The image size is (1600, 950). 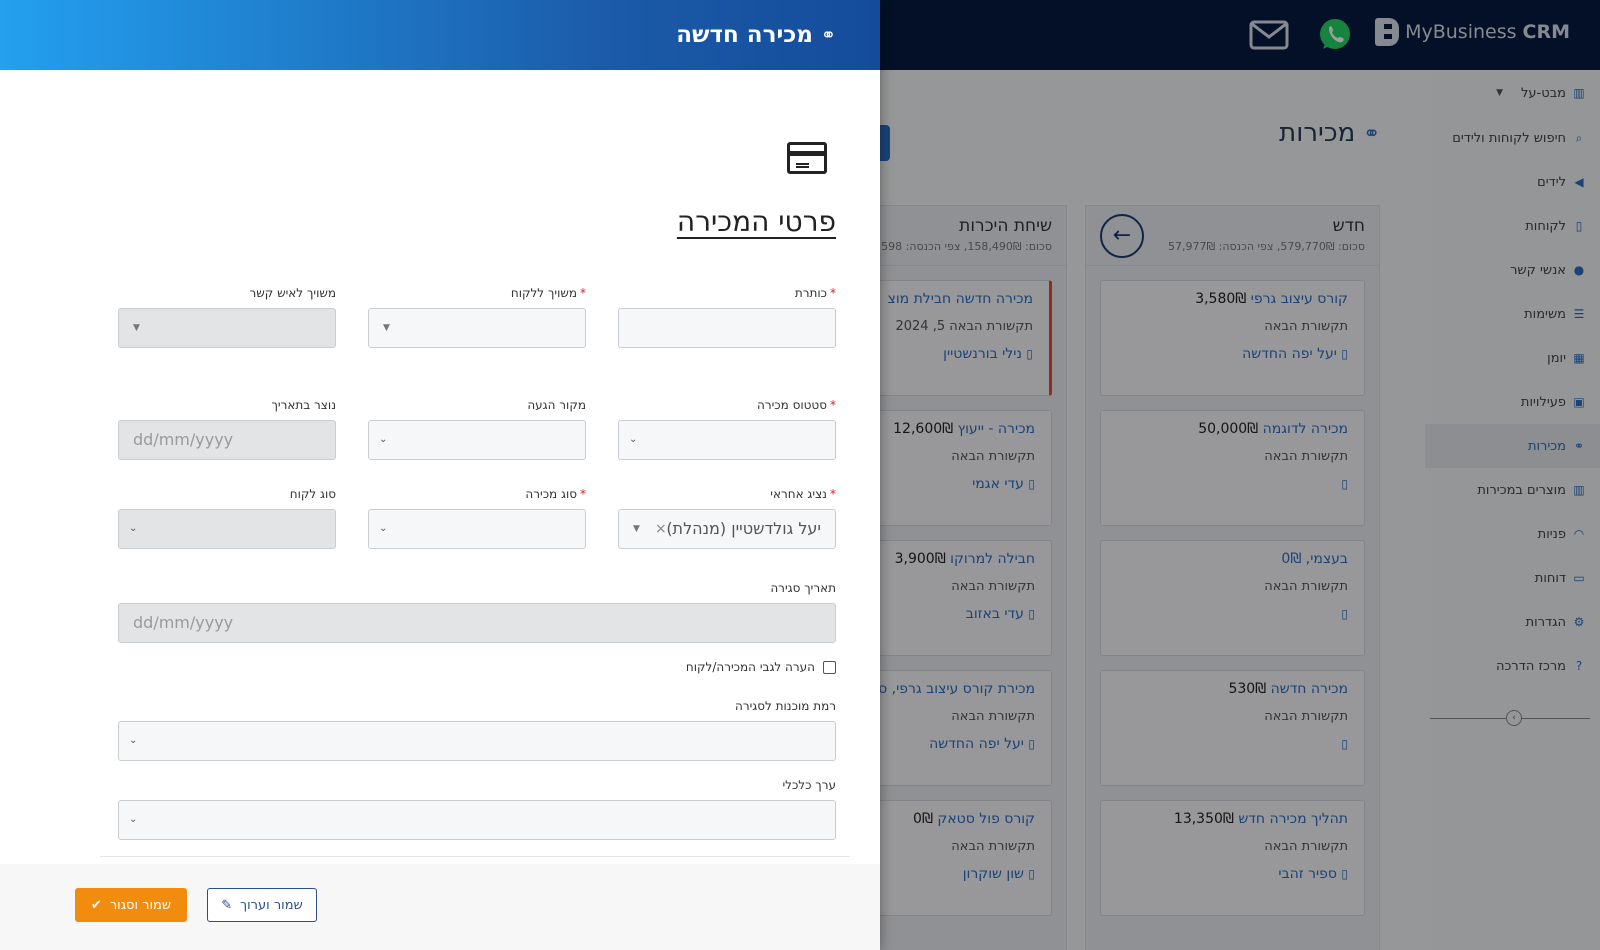 I want to click on field-label: ערך כלכלי, so click(x=809, y=785).